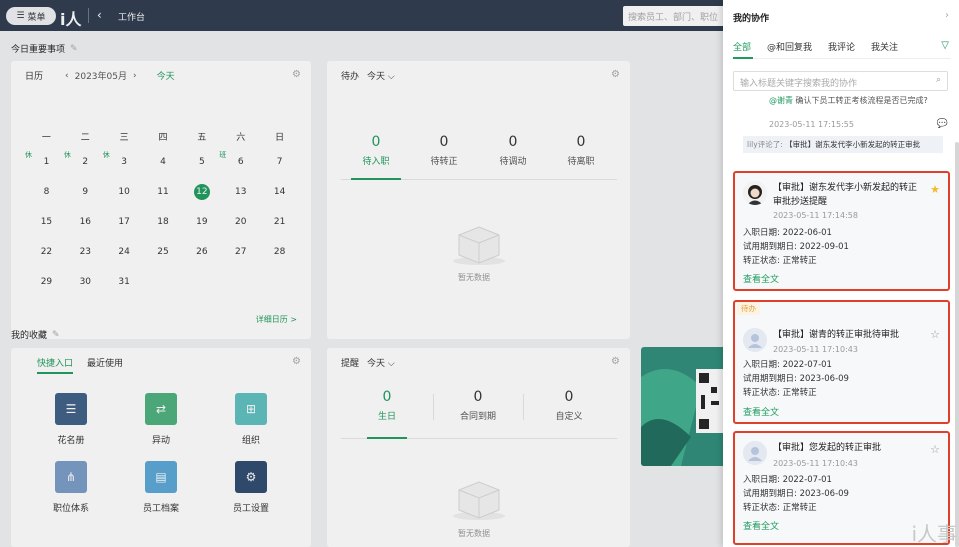 The image size is (959, 547). What do you see at coordinates (742, 46) in the screenshot?
I see `tab-all: 全部` at bounding box center [742, 46].